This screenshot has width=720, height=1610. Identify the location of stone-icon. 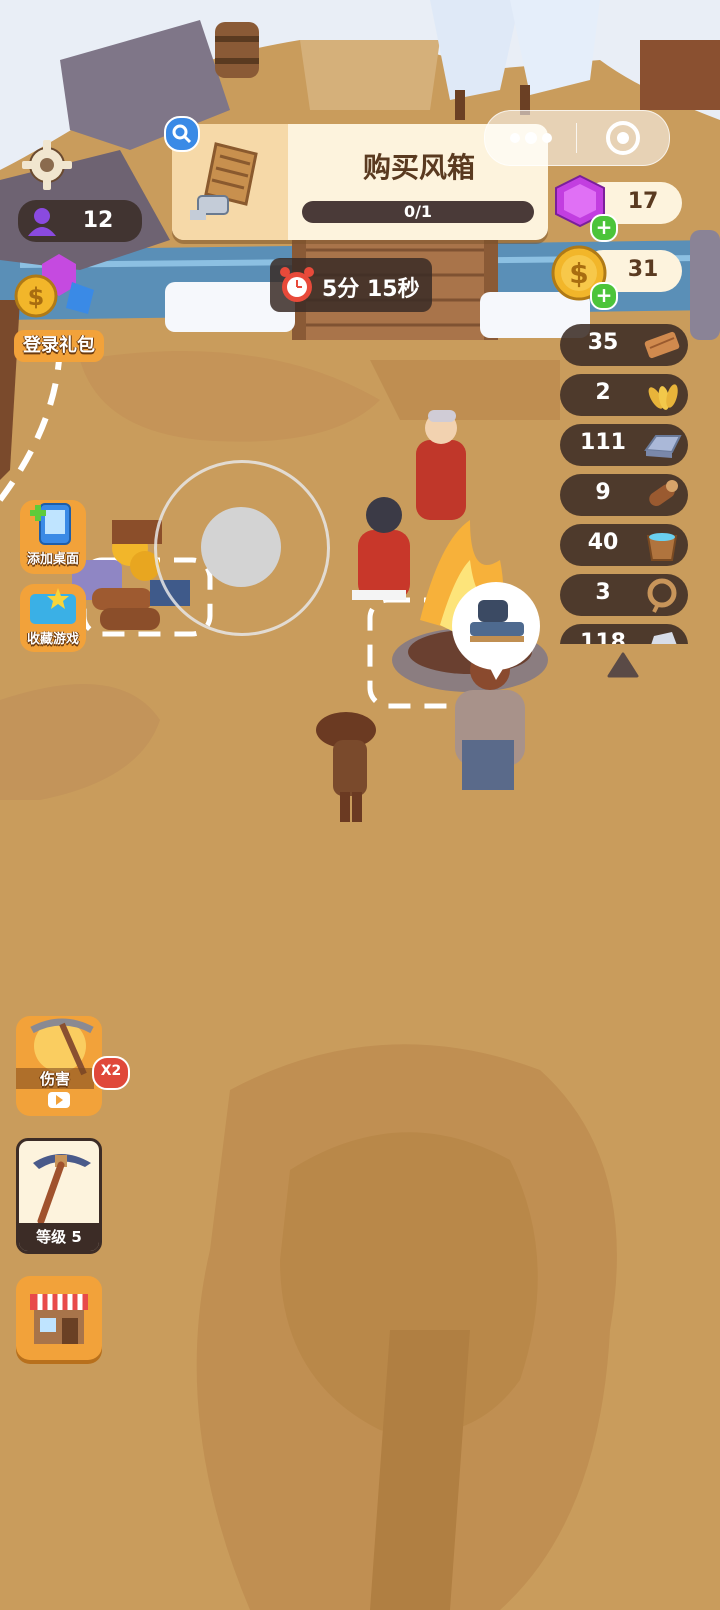
(664, 638).